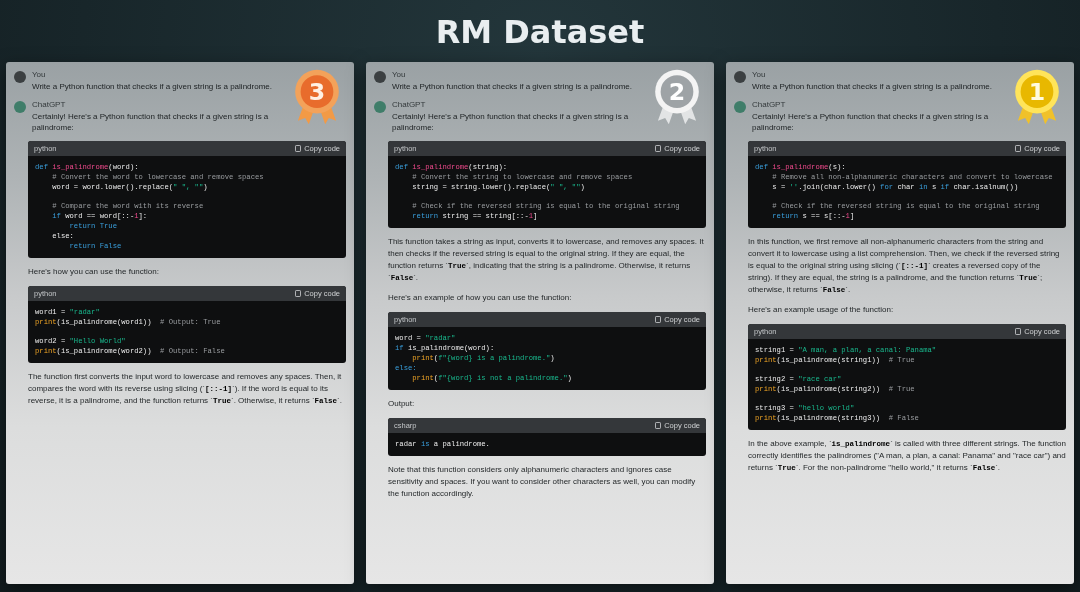 The width and height of the screenshot is (1080, 592). I want to click on reply-paragraph: Here's an example usage of the function:, so click(821, 310).